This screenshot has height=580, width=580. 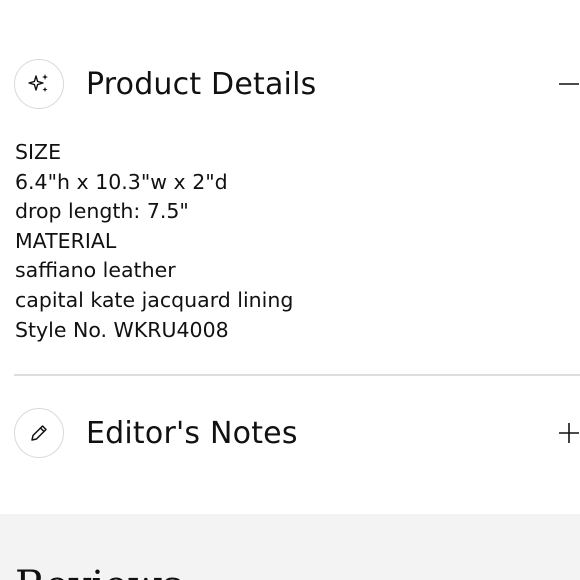 I want to click on product-details-title: Product Details, so click(x=201, y=84).